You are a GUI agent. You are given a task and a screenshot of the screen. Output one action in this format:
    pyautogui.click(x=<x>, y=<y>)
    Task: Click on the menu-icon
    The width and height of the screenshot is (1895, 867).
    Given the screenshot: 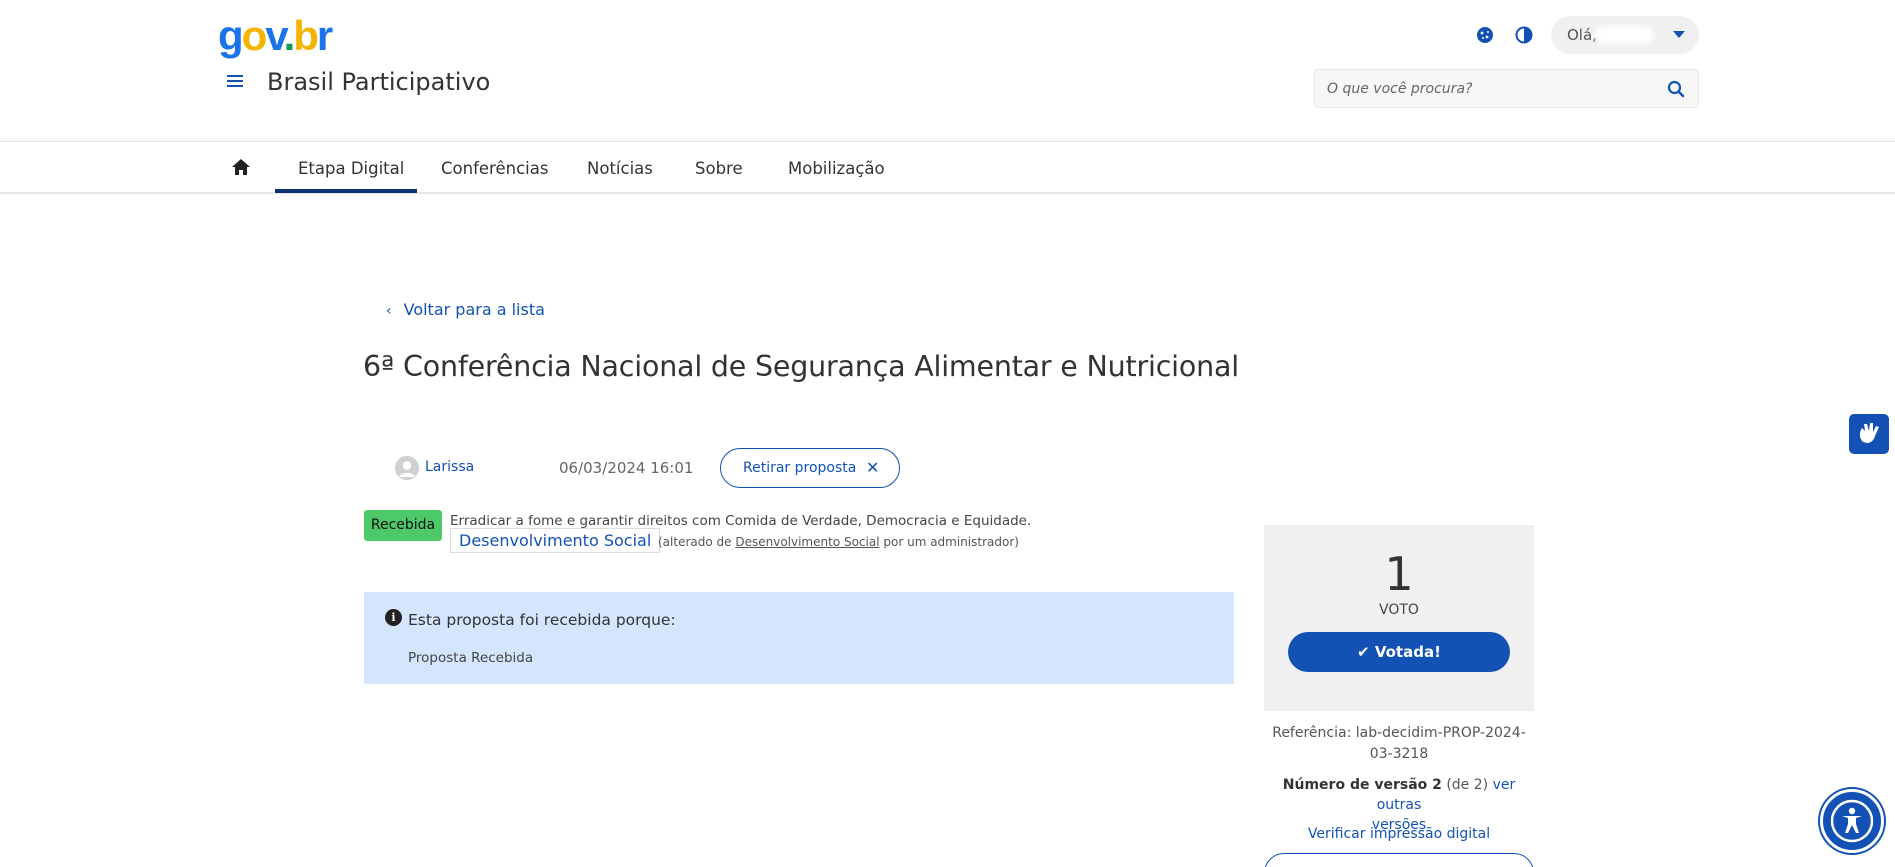 What is the action you would take?
    pyautogui.click(x=235, y=81)
    